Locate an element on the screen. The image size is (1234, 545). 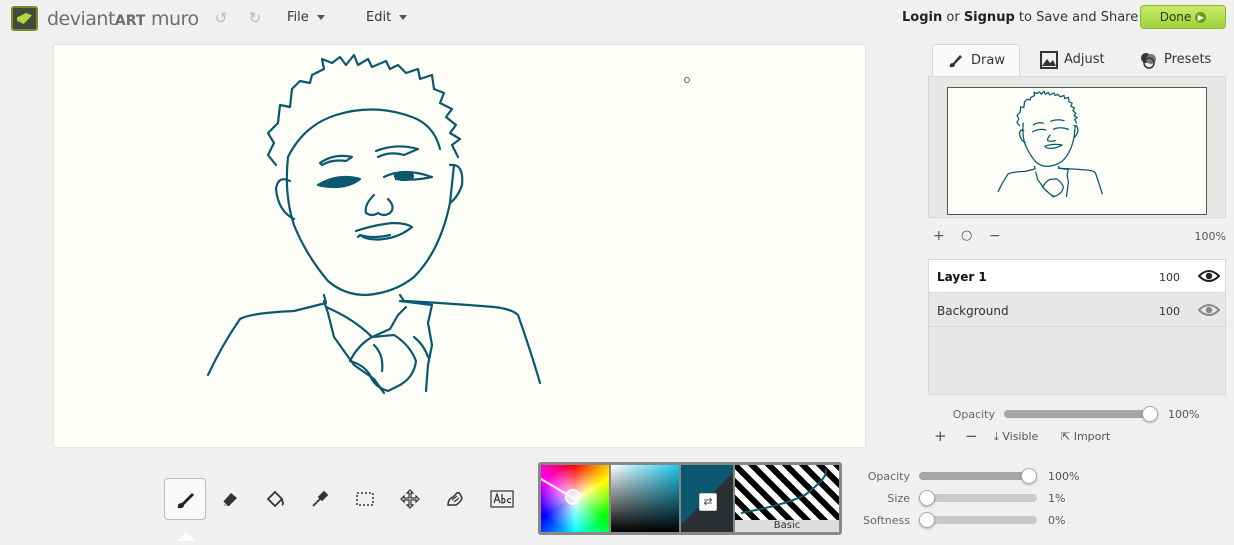
shade-picker is located at coordinates (645, 498).